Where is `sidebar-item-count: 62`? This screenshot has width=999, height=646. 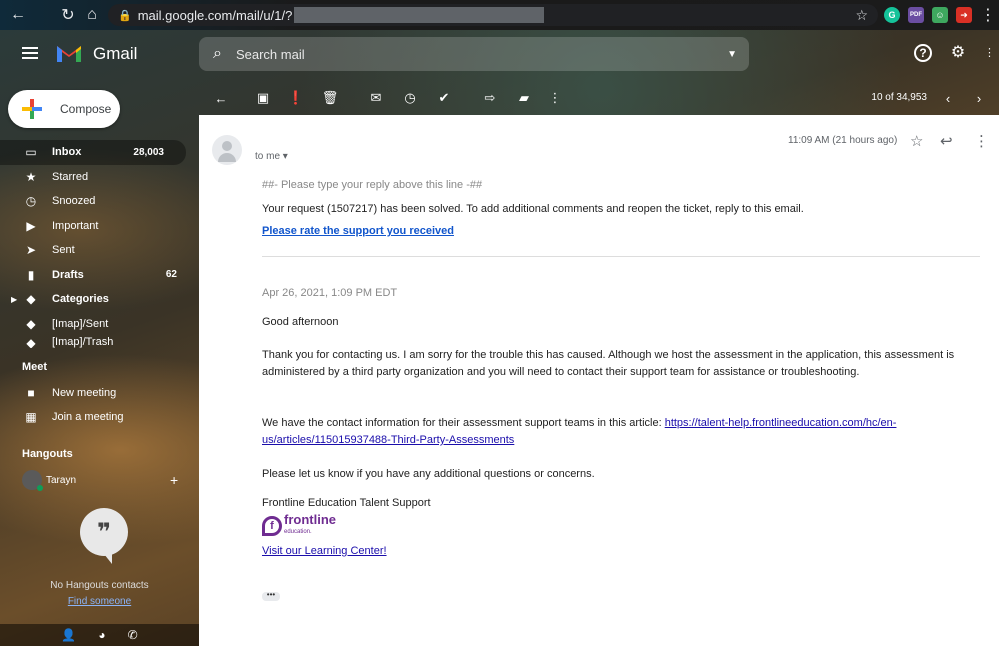
sidebar-item-count: 62 is located at coordinates (171, 275).